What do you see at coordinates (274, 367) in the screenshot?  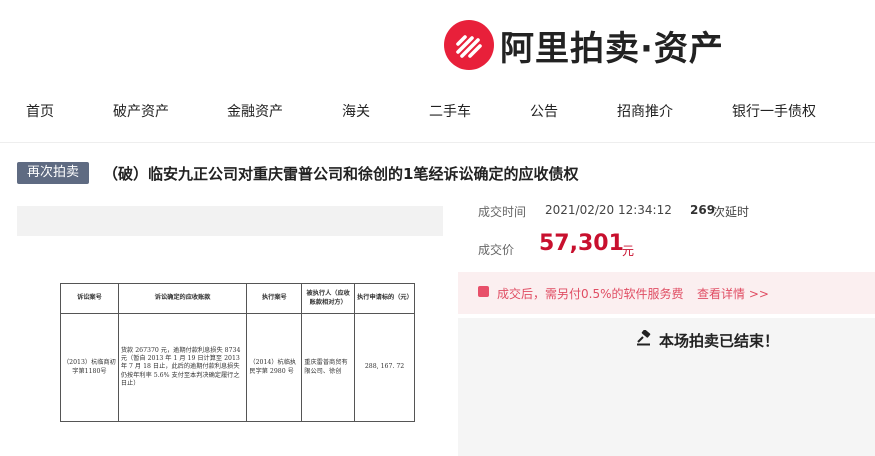 I see `doc-cell-execution-no: （2014）杭临执民字第 2980 号` at bounding box center [274, 367].